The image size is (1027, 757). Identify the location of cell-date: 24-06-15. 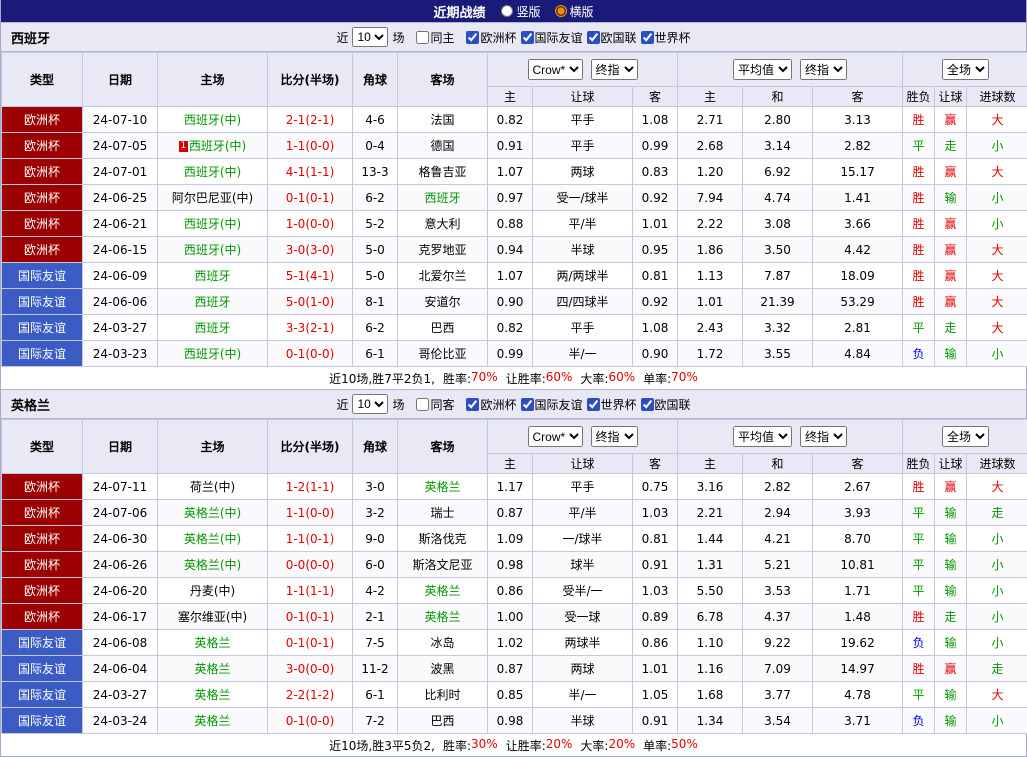
(120, 250).